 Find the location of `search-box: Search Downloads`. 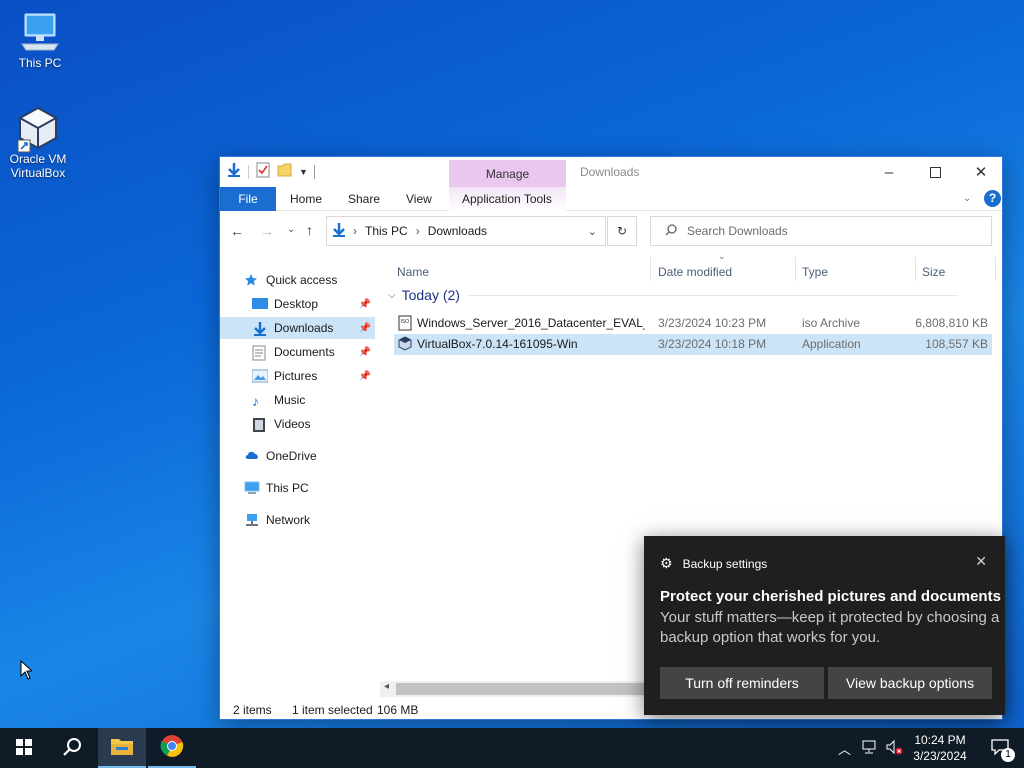

search-box: Search Downloads is located at coordinates (821, 231).